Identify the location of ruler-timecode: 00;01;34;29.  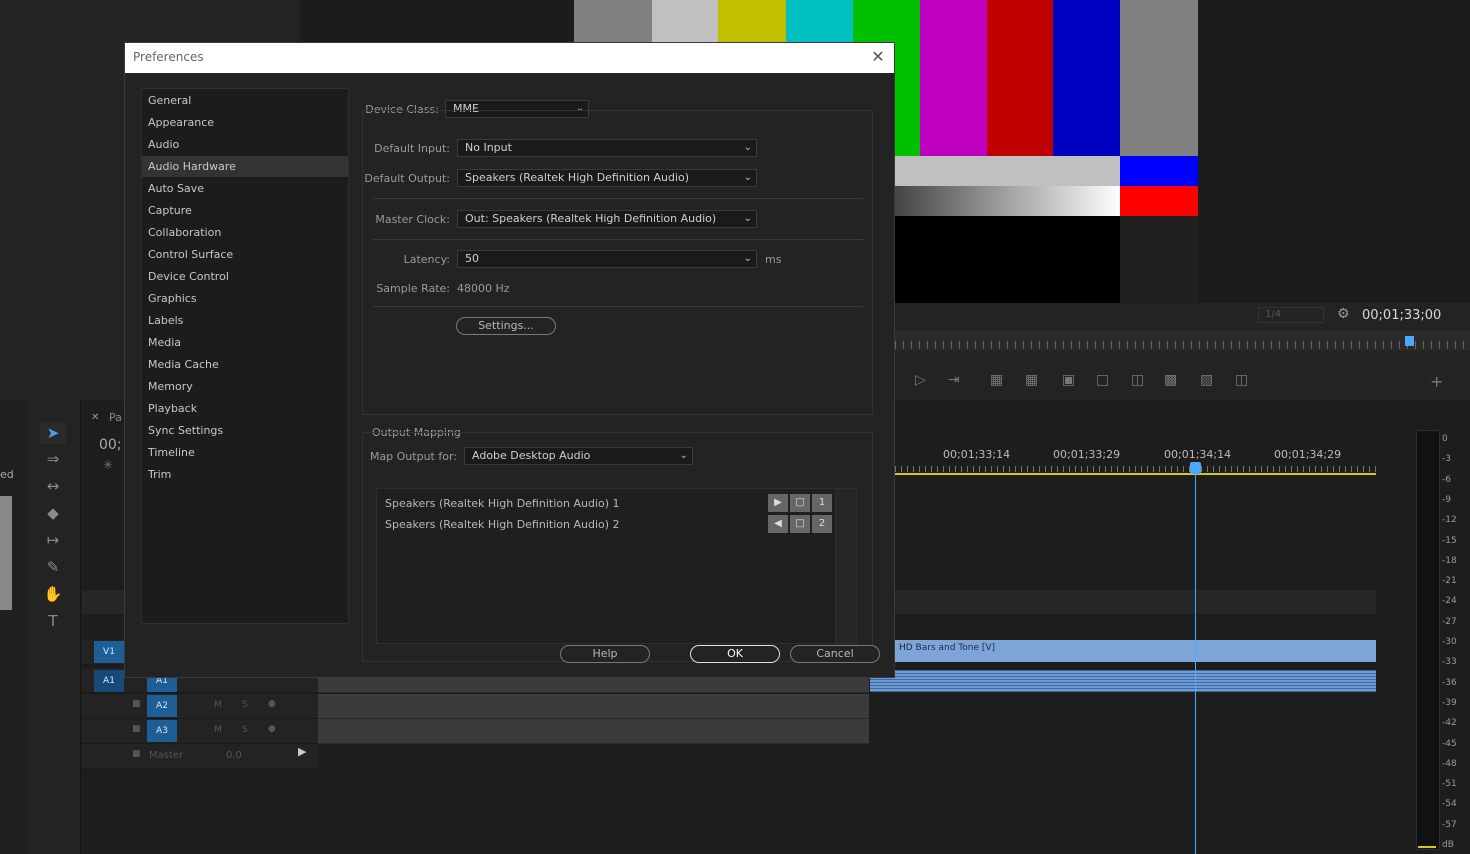
(1308, 454).